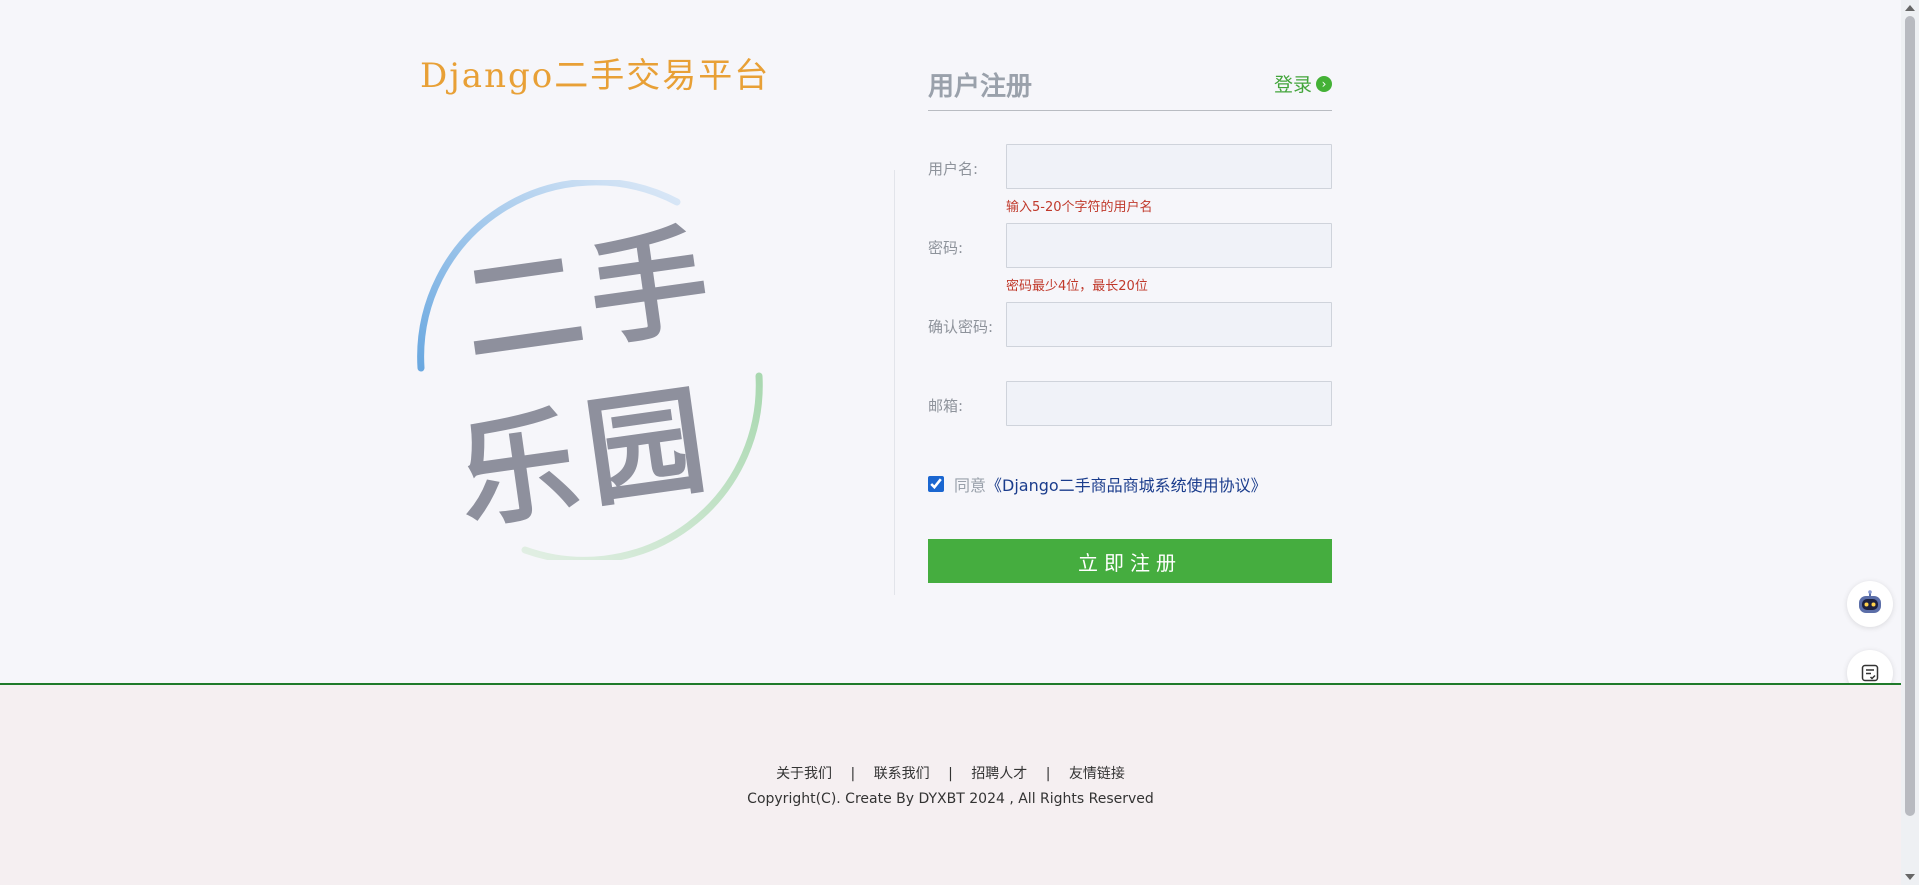 The height and width of the screenshot is (885, 1919). Describe the element at coordinates (1292, 85) in the screenshot. I see `login-link-label: 登录` at that location.